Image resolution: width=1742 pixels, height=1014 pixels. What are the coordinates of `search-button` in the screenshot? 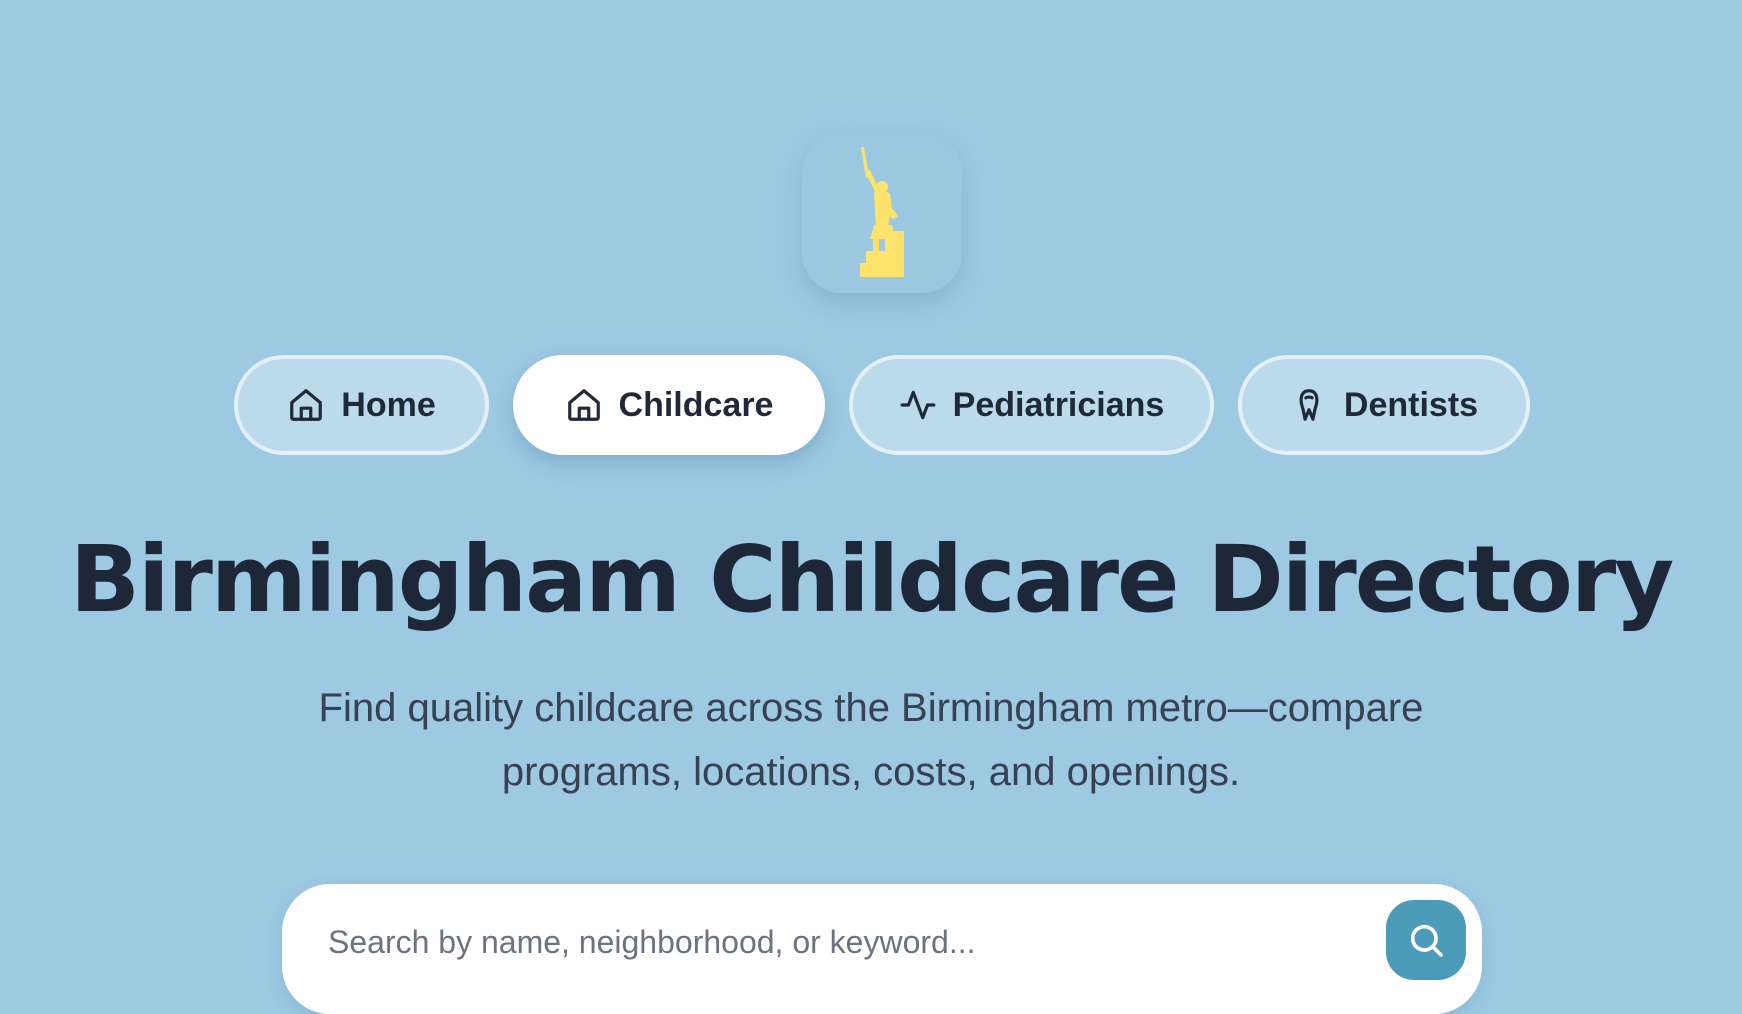 It's located at (1426, 940).